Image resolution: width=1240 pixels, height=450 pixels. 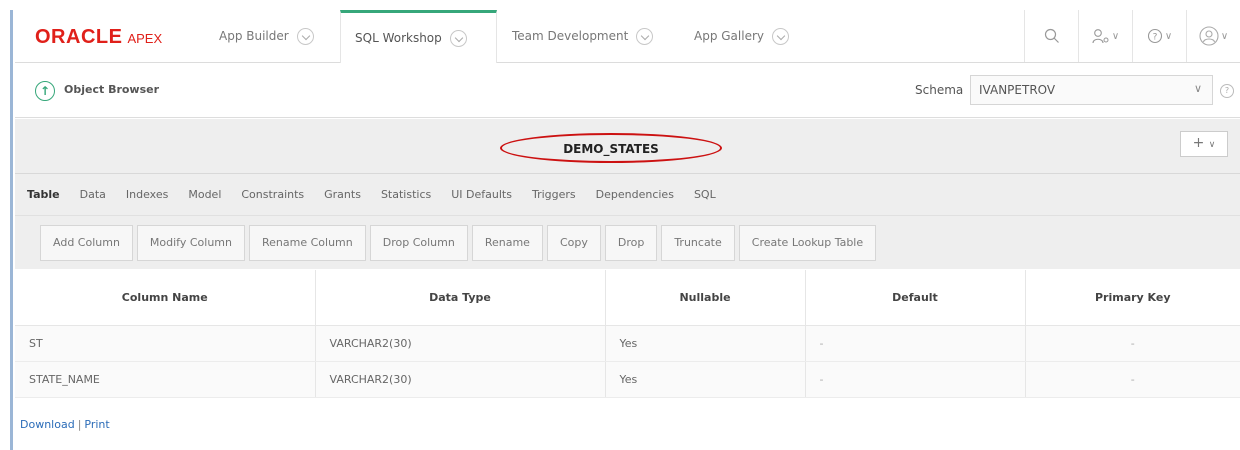 I want to click on create-object-button: + ∨, so click(x=1204, y=144).